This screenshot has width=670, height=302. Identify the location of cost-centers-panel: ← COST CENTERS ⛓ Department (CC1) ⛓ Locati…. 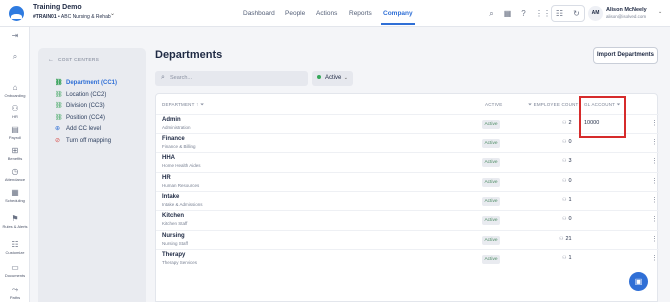
(92, 175).